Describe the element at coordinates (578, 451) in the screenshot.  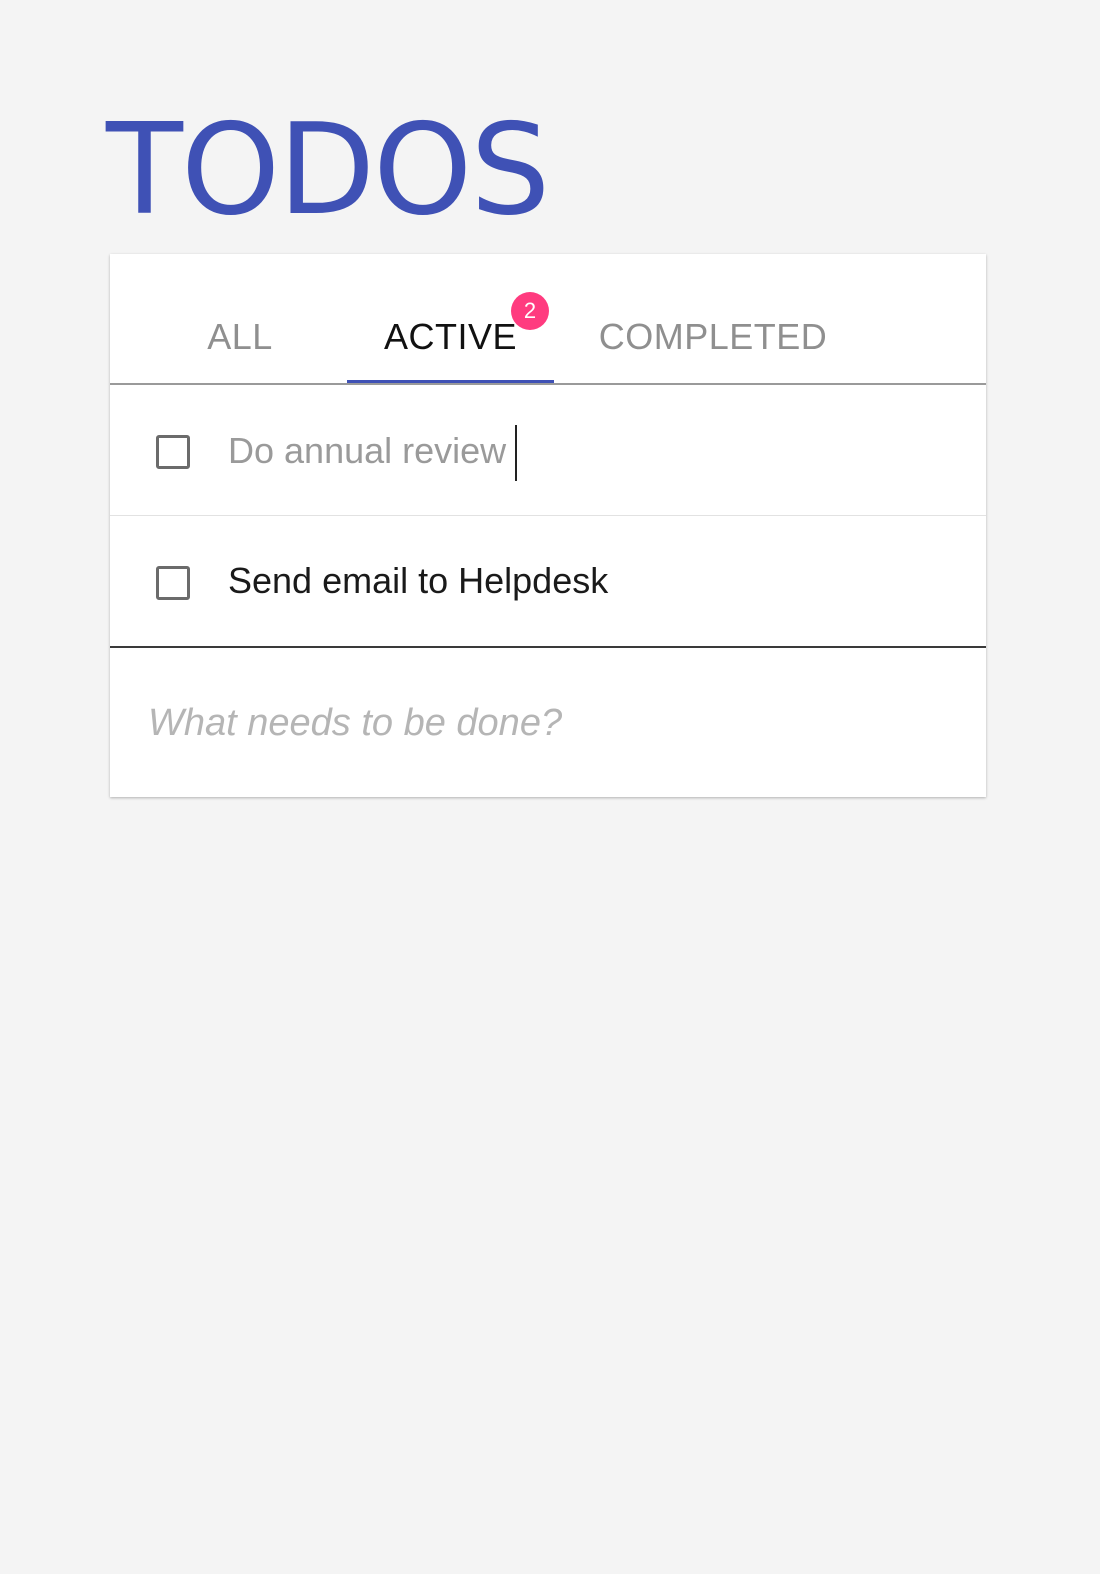
I see `todo-edit-field: Do annual review` at that location.